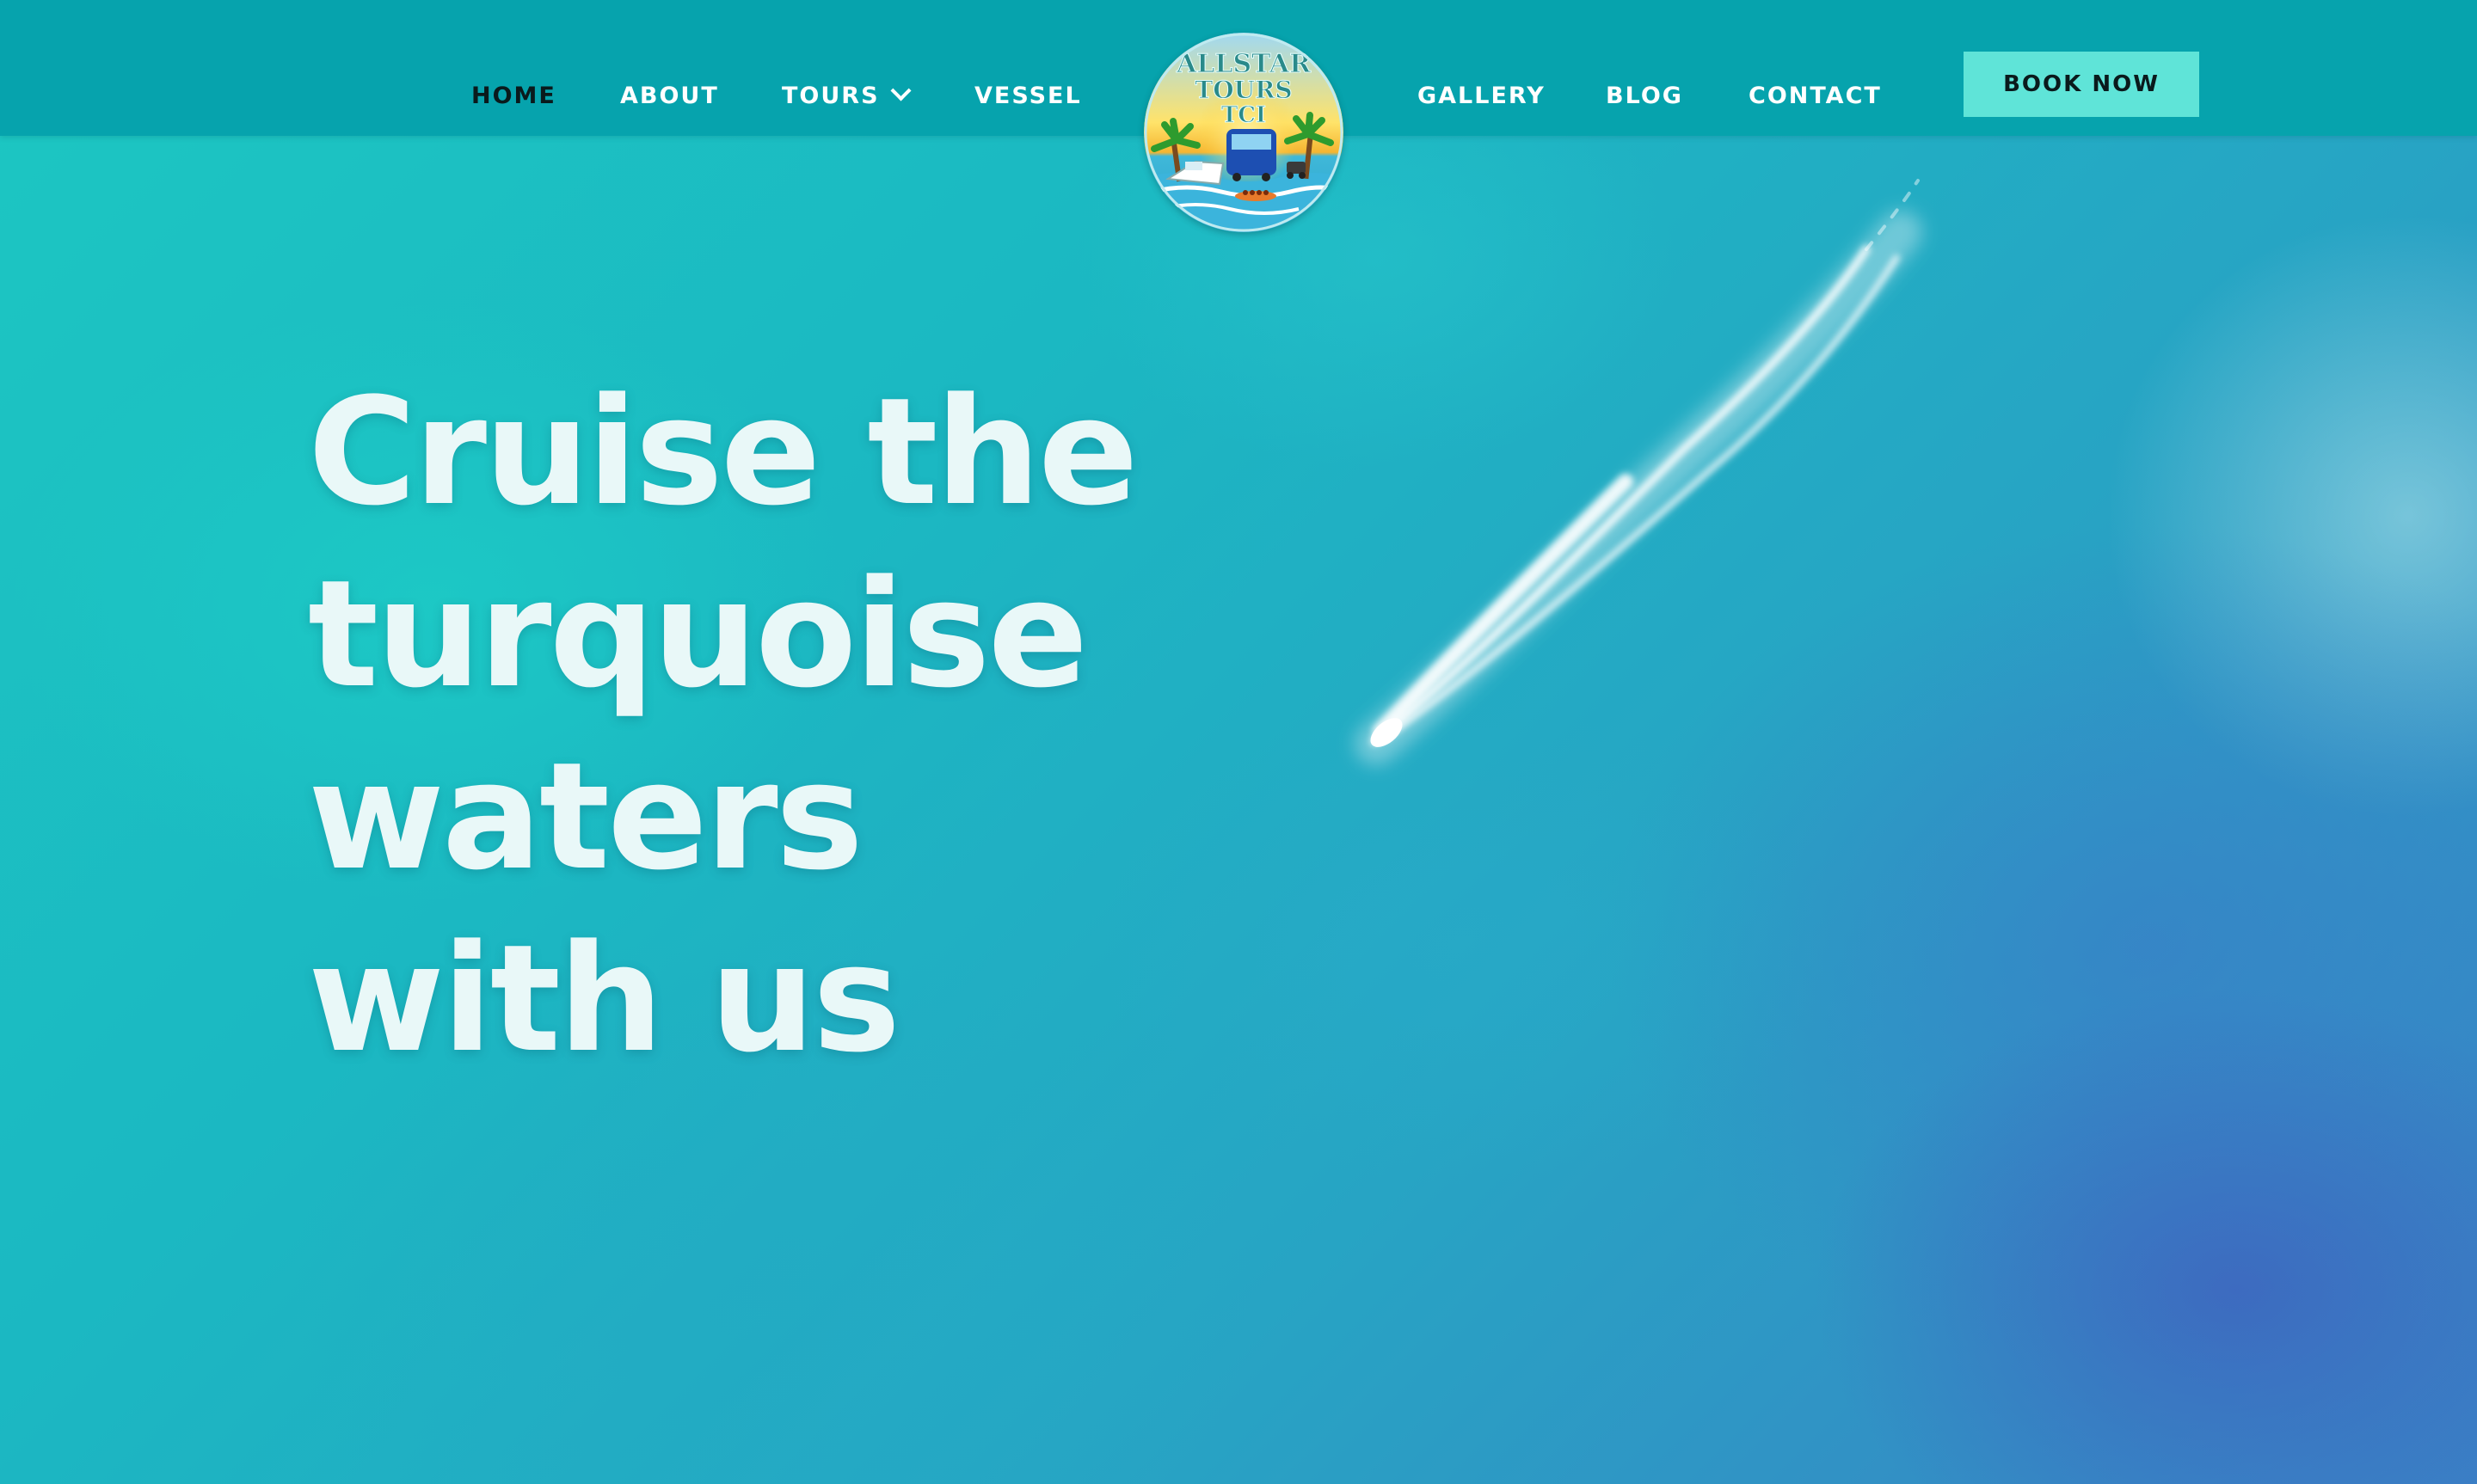 The width and height of the screenshot is (2477, 1484). What do you see at coordinates (586, 816) in the screenshot?
I see `headline-line-3: waters` at bounding box center [586, 816].